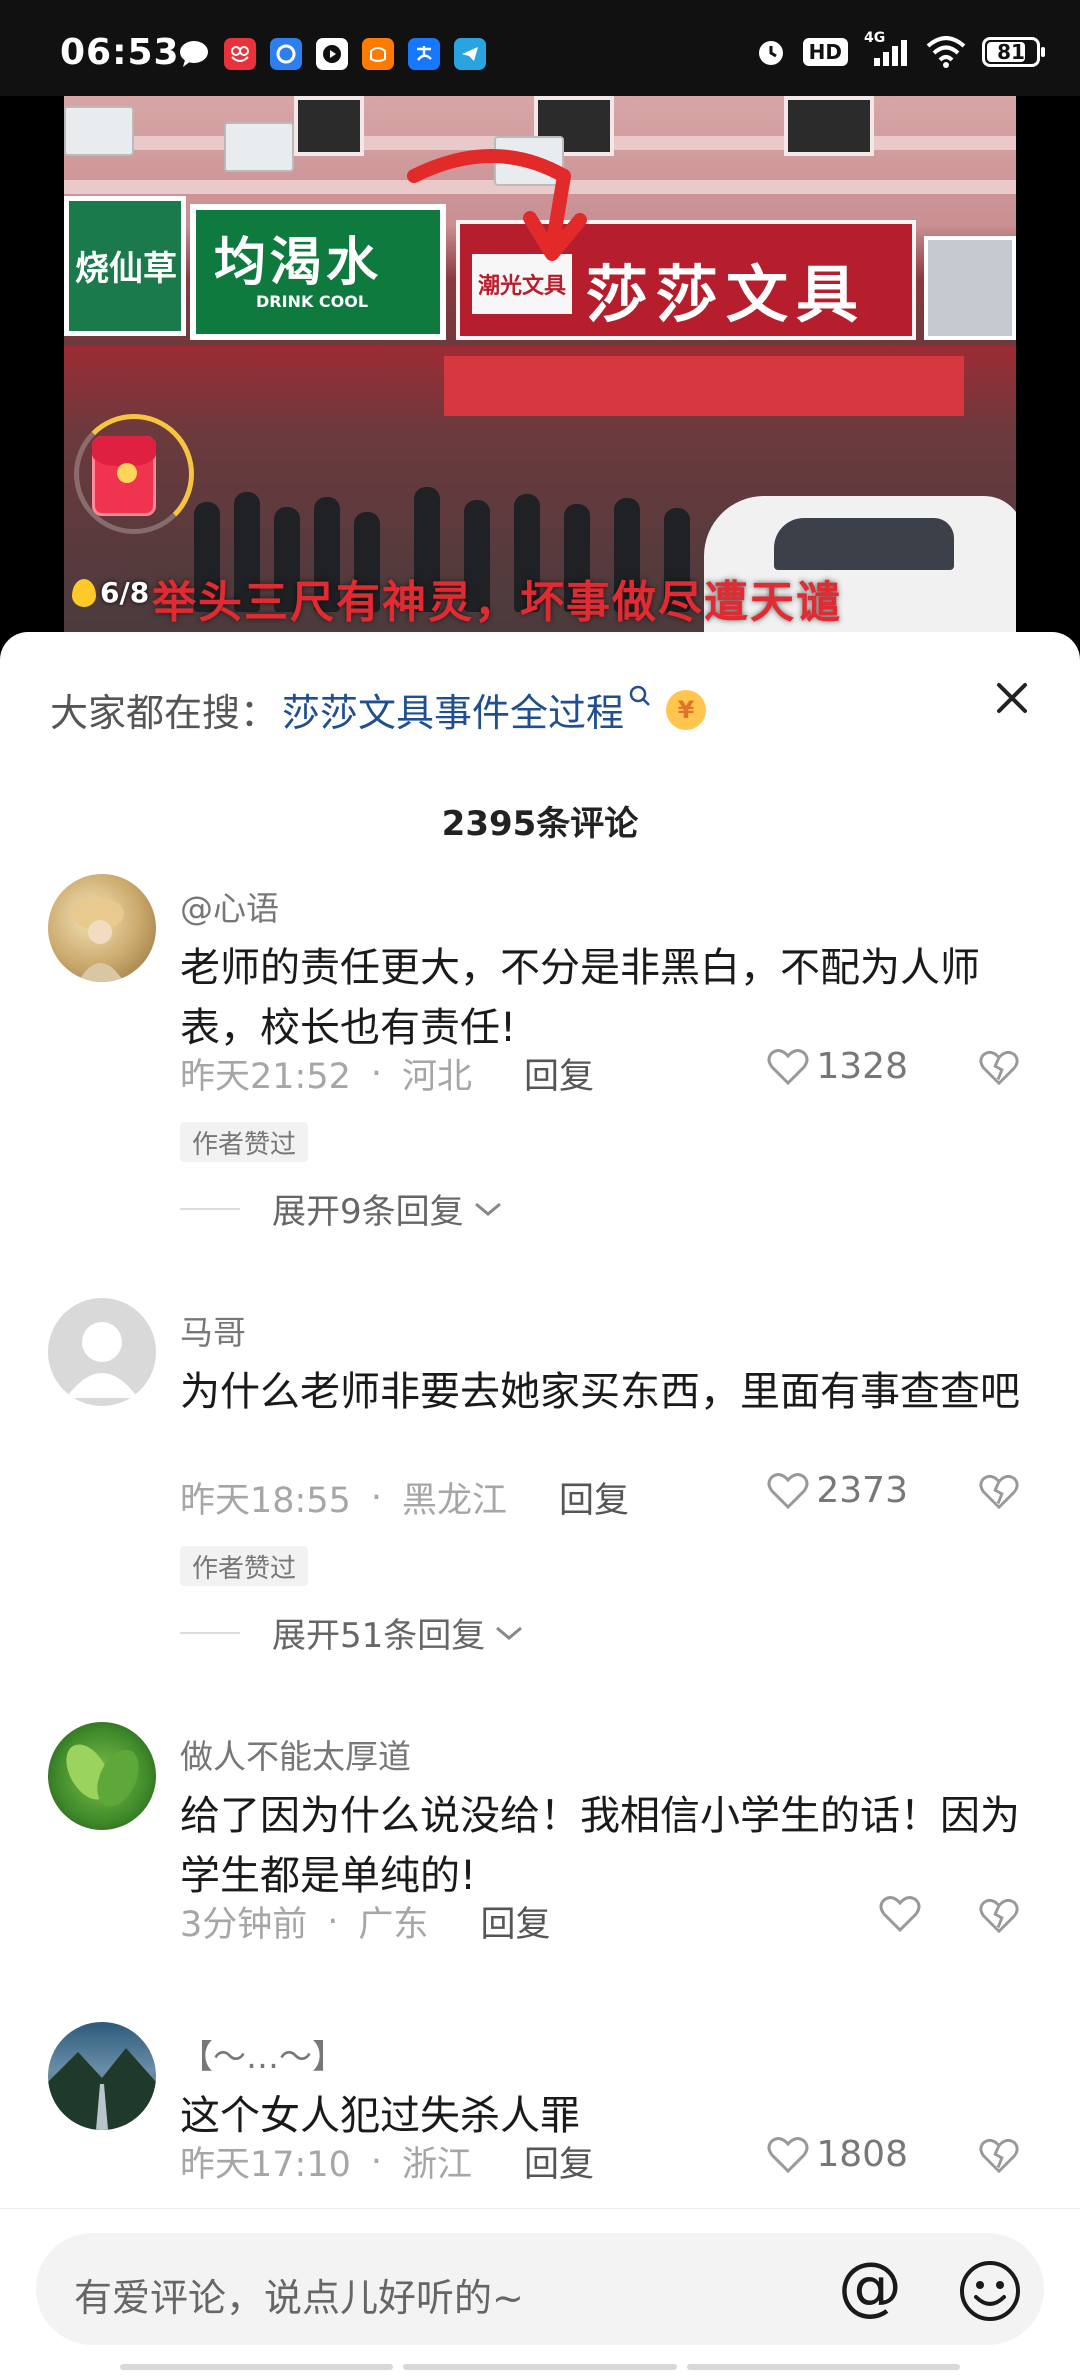  Describe the element at coordinates (295, 1754) in the screenshot. I see `comment-username: 做人不能太厚道` at that location.